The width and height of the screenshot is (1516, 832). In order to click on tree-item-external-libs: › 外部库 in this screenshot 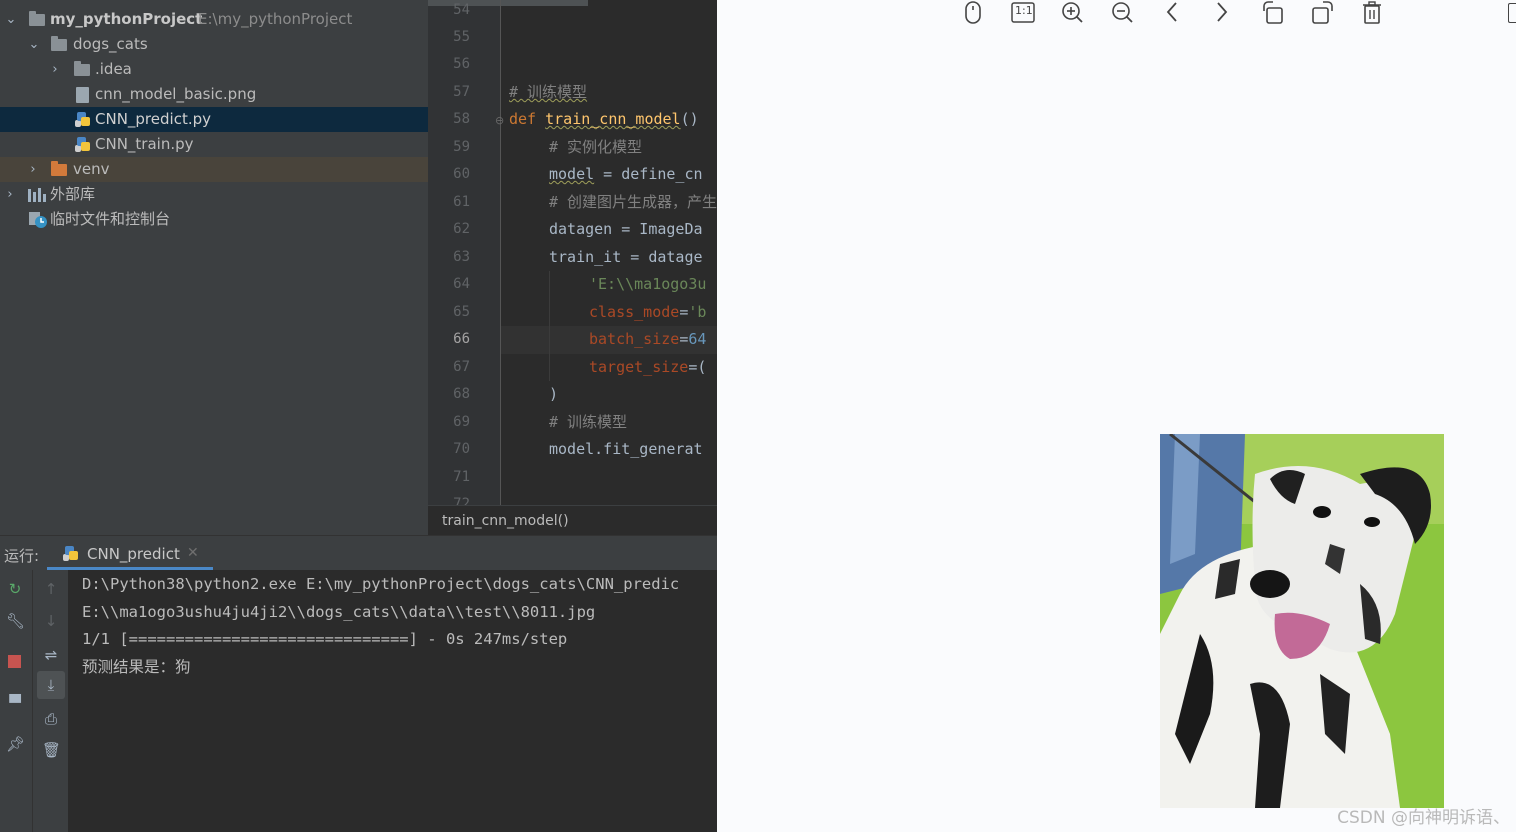, I will do `click(214, 194)`.